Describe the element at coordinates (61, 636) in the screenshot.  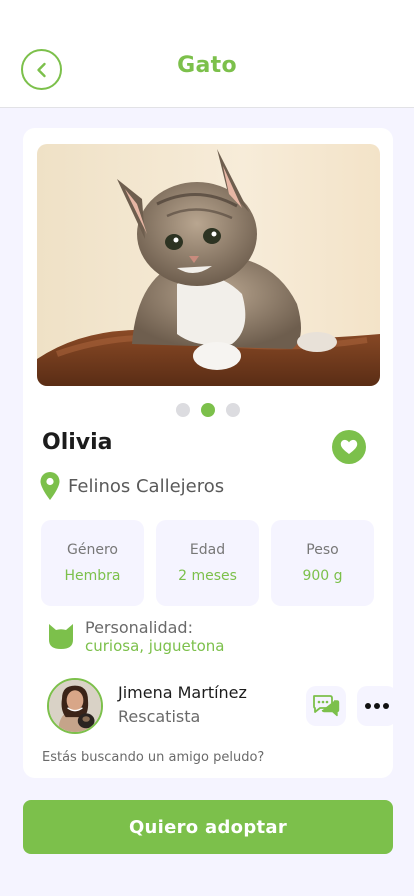
I see `cat-icon` at that location.